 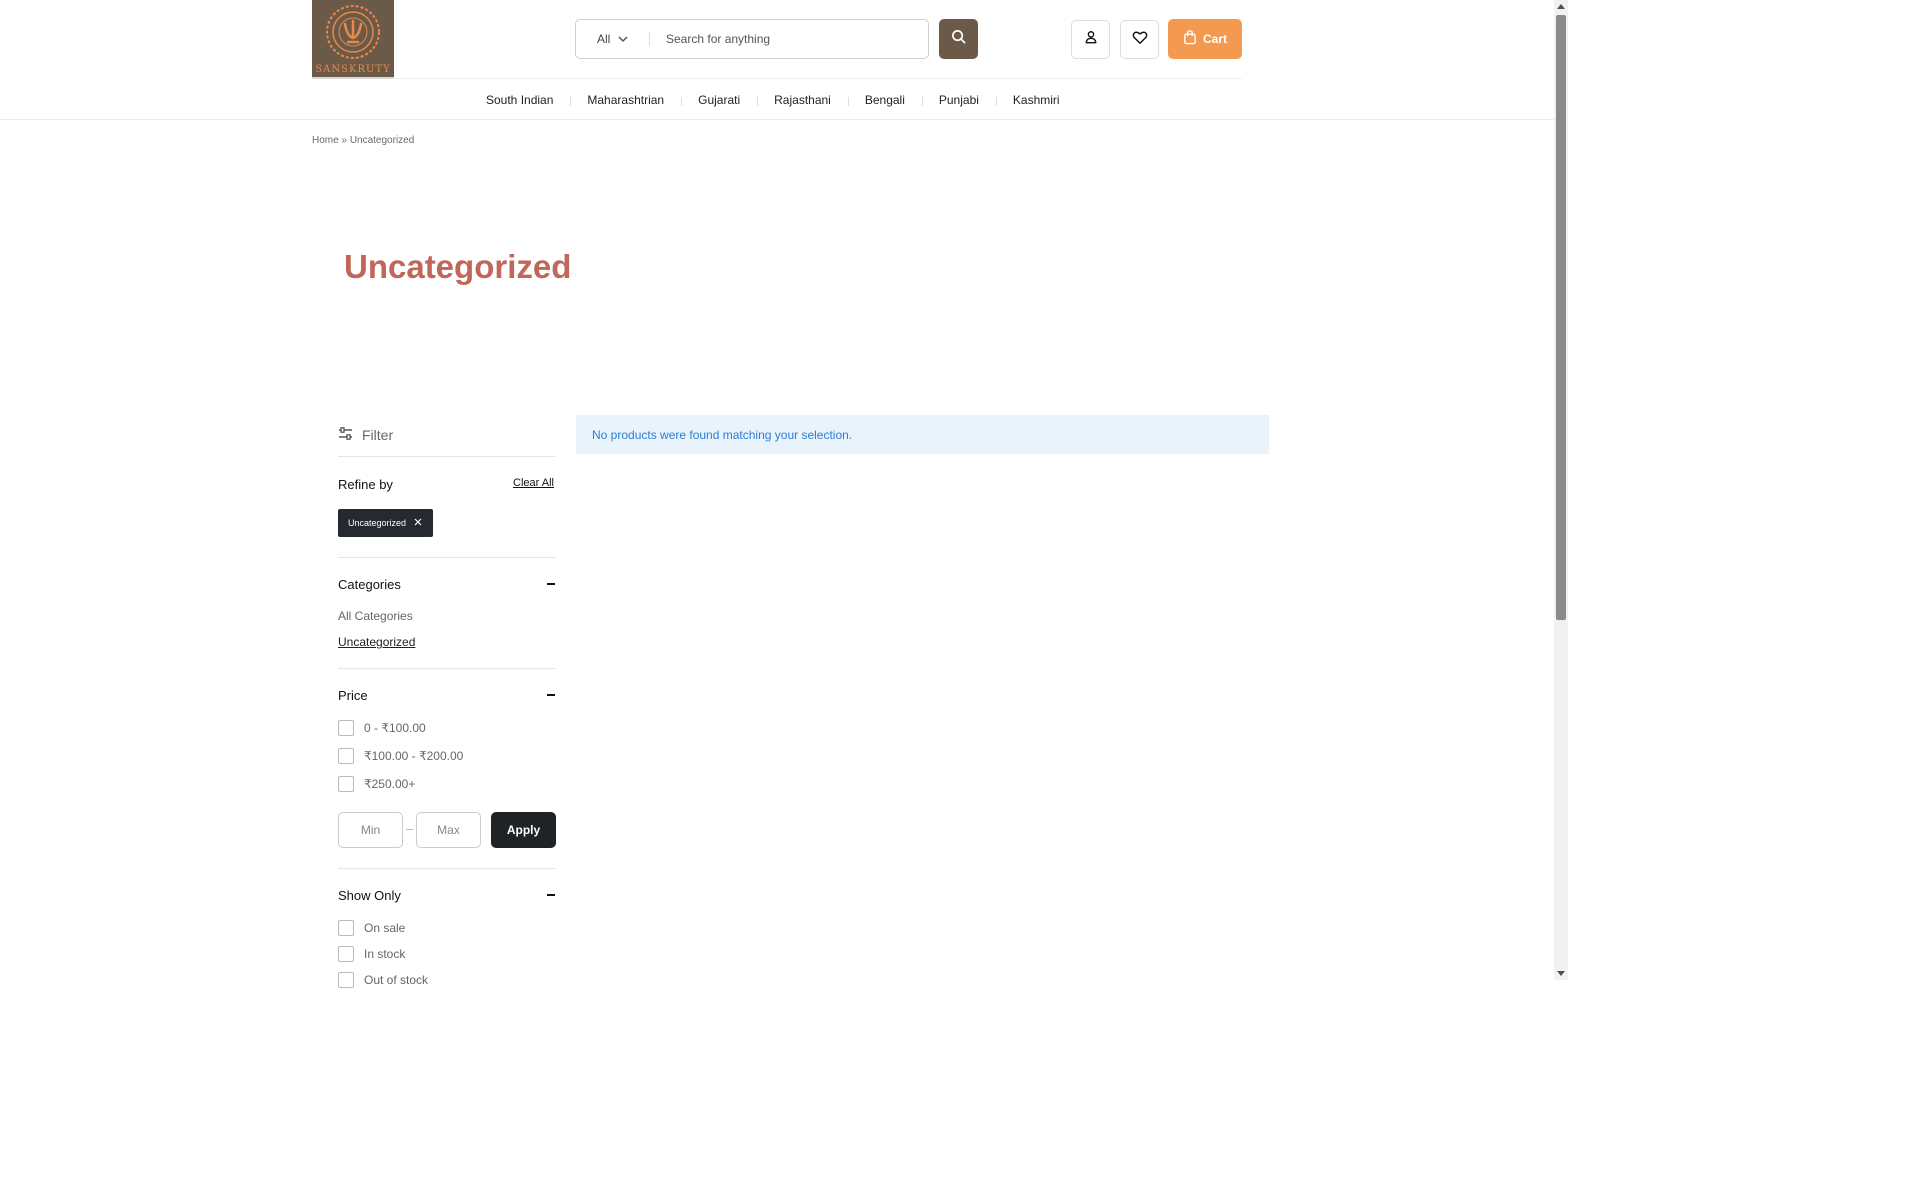 I want to click on wishlist-button, so click(x=1139, y=39).